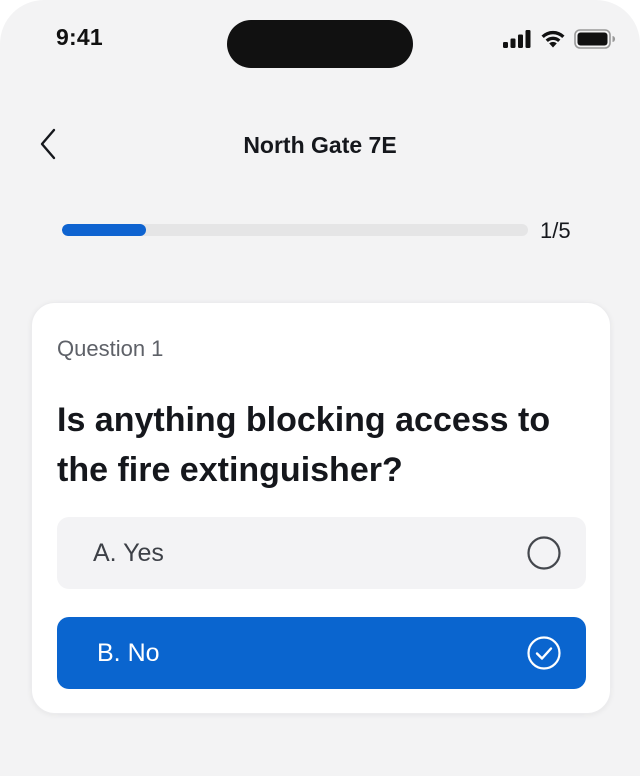 The height and width of the screenshot is (776, 640). What do you see at coordinates (553, 38) in the screenshot?
I see `wifi-icon` at bounding box center [553, 38].